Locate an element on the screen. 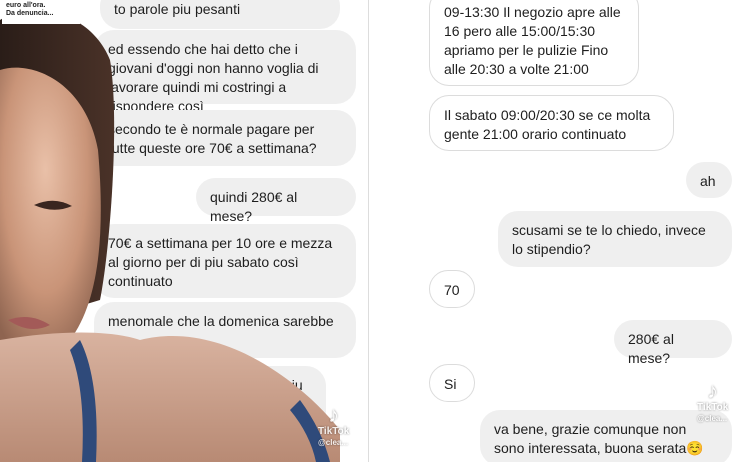  message-bubble: ah is located at coordinates (709, 180).